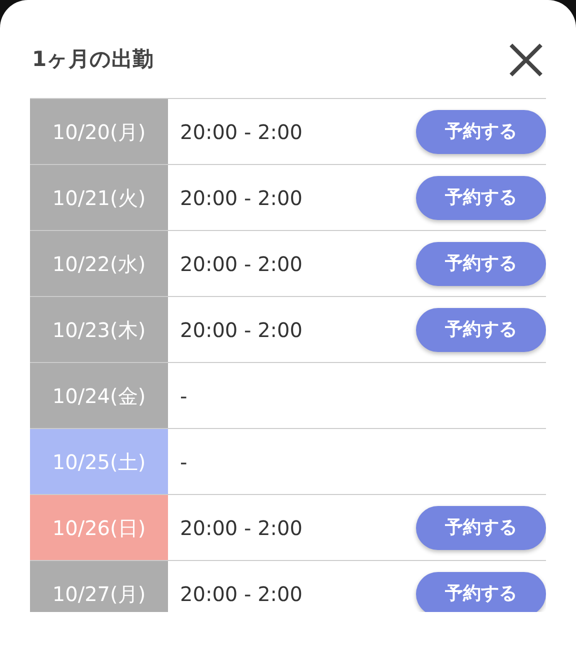  What do you see at coordinates (526, 60) in the screenshot?
I see `close-icon` at bounding box center [526, 60].